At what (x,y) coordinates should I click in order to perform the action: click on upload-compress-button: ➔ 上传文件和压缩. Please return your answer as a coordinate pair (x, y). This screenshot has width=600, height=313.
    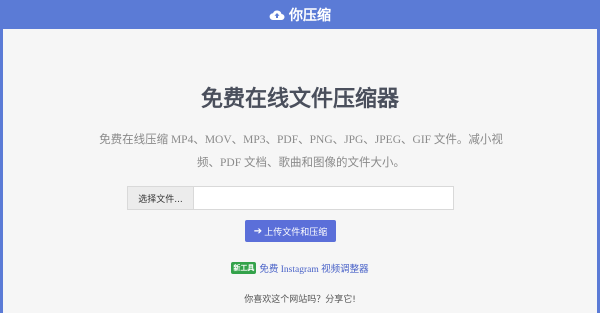
    Looking at the image, I should click on (290, 231).